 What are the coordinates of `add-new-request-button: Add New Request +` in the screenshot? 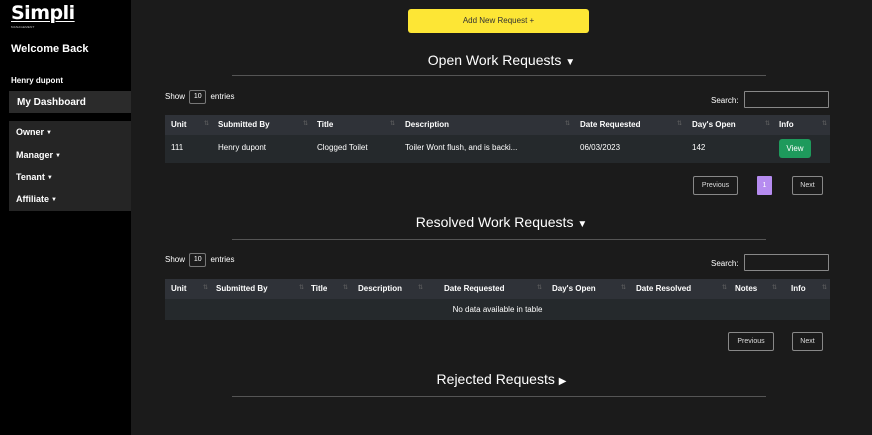 It's located at (498, 21).